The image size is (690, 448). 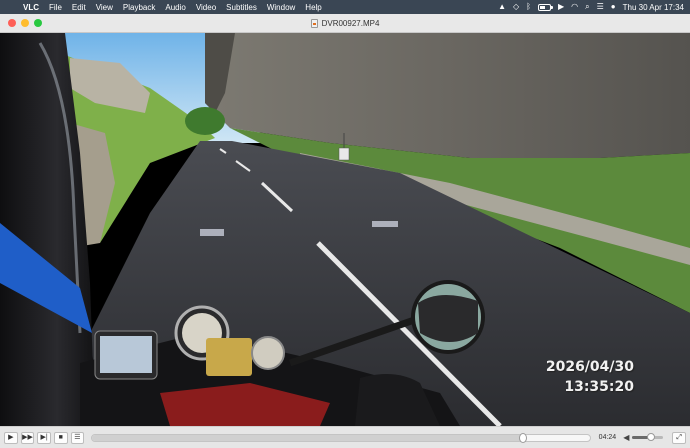 What do you see at coordinates (79, 7) in the screenshot?
I see `menu-edit: Edit` at bounding box center [79, 7].